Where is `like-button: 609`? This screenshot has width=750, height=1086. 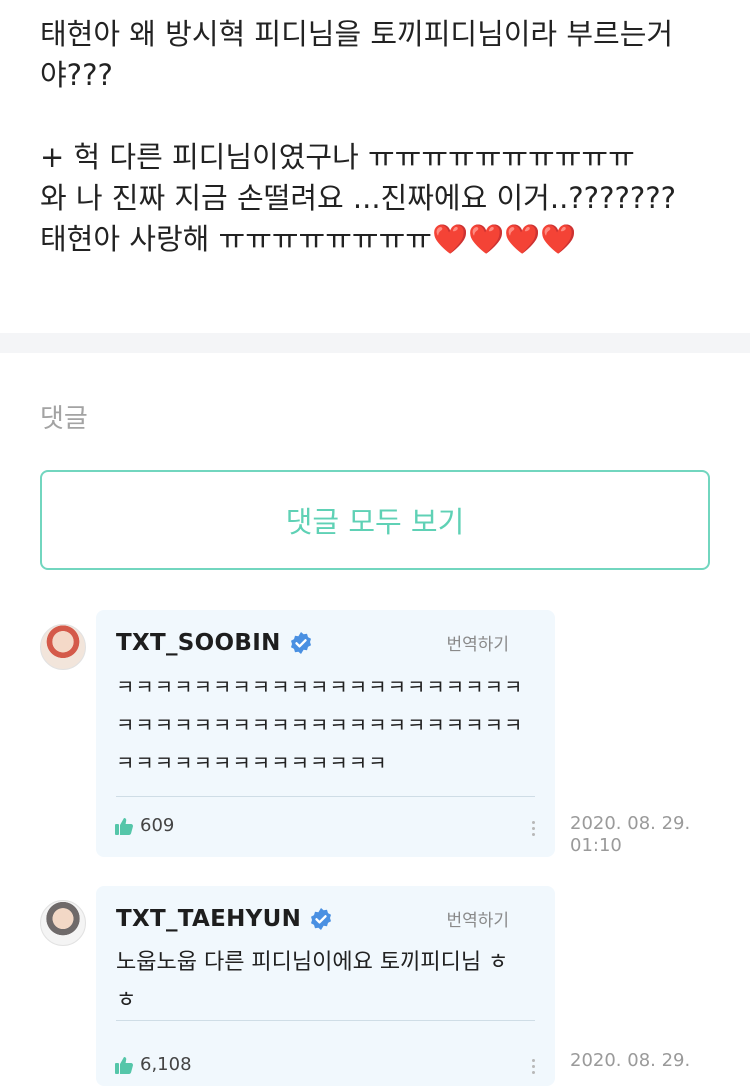
like-button: 609 is located at coordinates (144, 825).